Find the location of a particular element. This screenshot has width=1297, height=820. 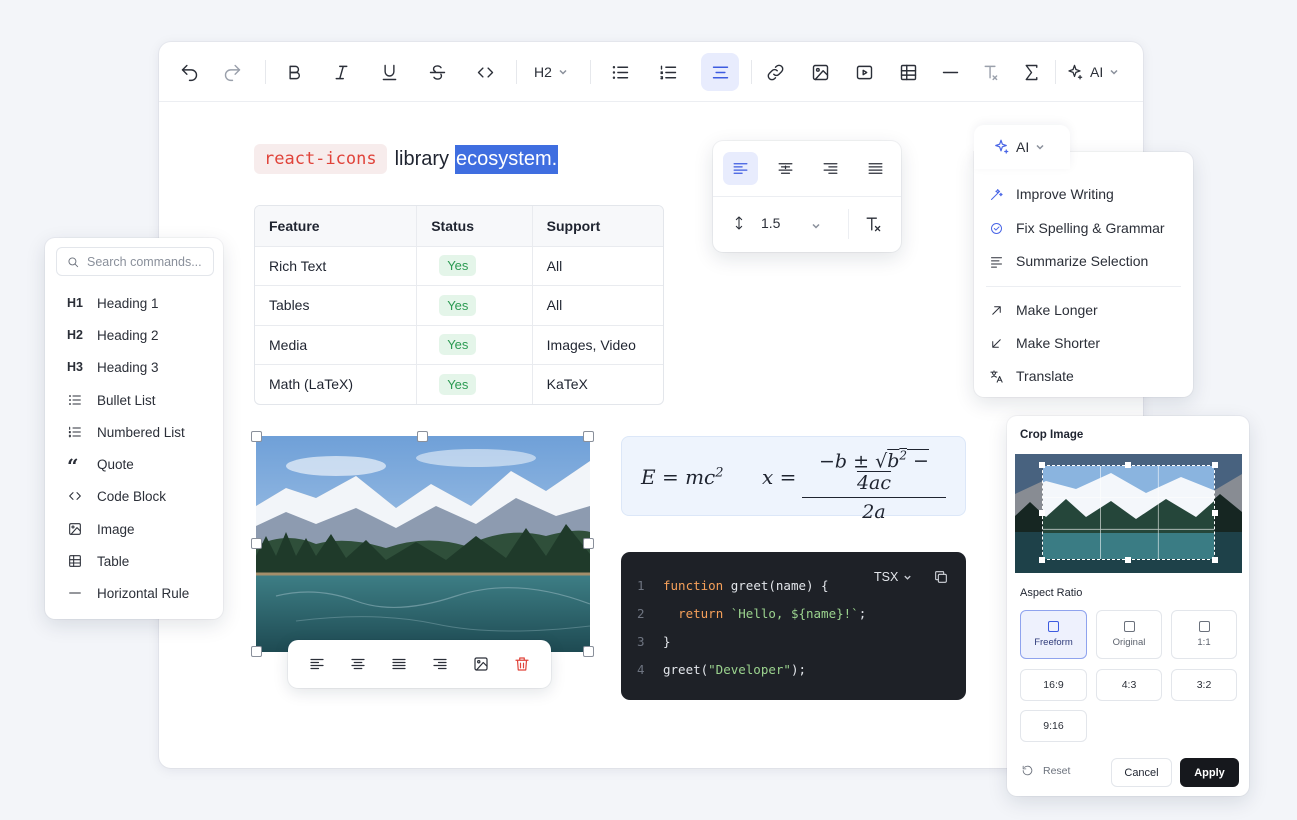

copy-button is located at coordinates (941, 577).